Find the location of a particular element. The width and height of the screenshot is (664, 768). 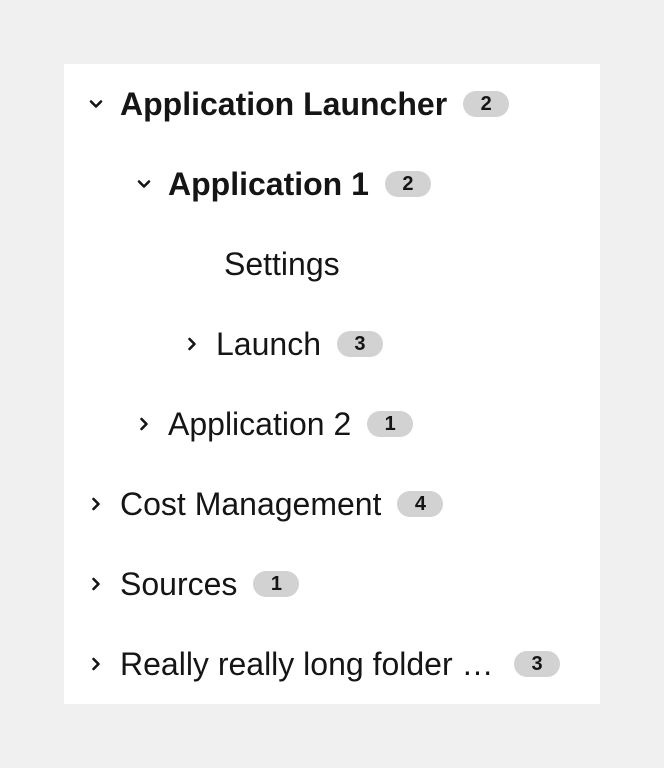

tree-item-really-long-folder: Really really long folder n... 3 is located at coordinates (332, 664).